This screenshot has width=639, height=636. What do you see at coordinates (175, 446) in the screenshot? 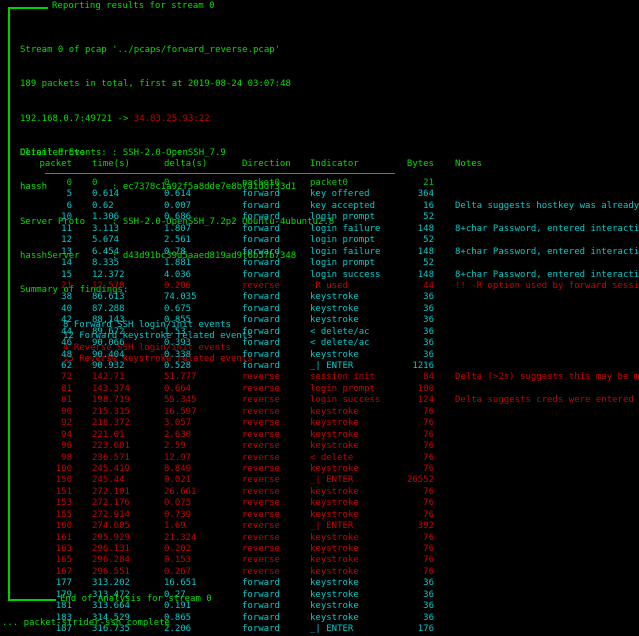
I see `cell-delta: 2.59` at bounding box center [175, 446].